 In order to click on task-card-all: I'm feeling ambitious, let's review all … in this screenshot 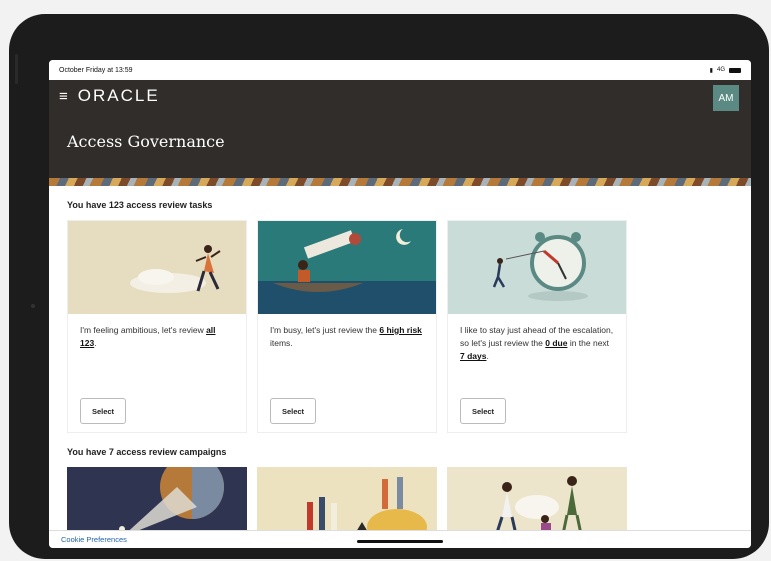, I will do `click(157, 326)`.